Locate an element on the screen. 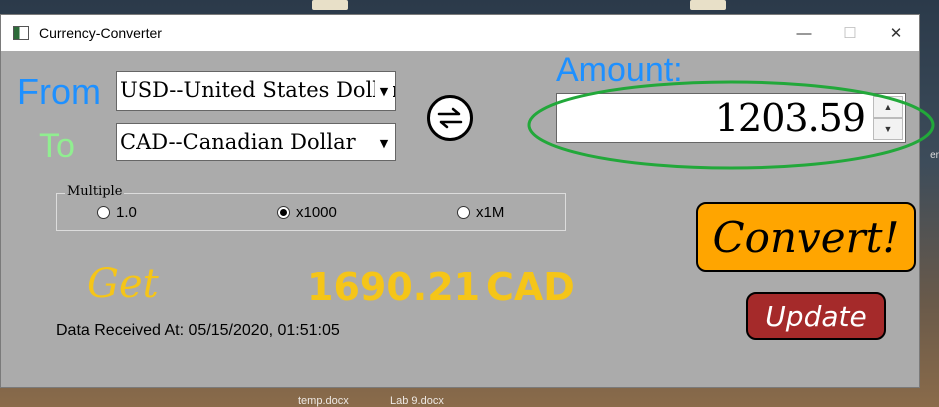 The width and height of the screenshot is (939, 407). radio-label: 1.0 is located at coordinates (126, 212).